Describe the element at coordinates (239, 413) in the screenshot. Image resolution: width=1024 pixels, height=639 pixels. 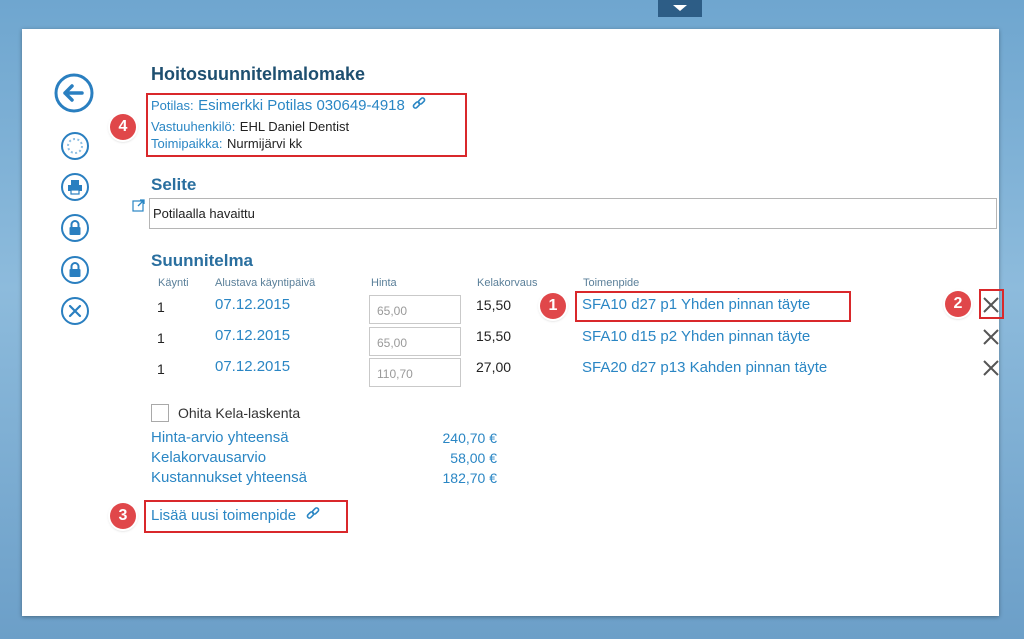
I see `skip-kela-label: Ohita Kela-laskenta` at that location.